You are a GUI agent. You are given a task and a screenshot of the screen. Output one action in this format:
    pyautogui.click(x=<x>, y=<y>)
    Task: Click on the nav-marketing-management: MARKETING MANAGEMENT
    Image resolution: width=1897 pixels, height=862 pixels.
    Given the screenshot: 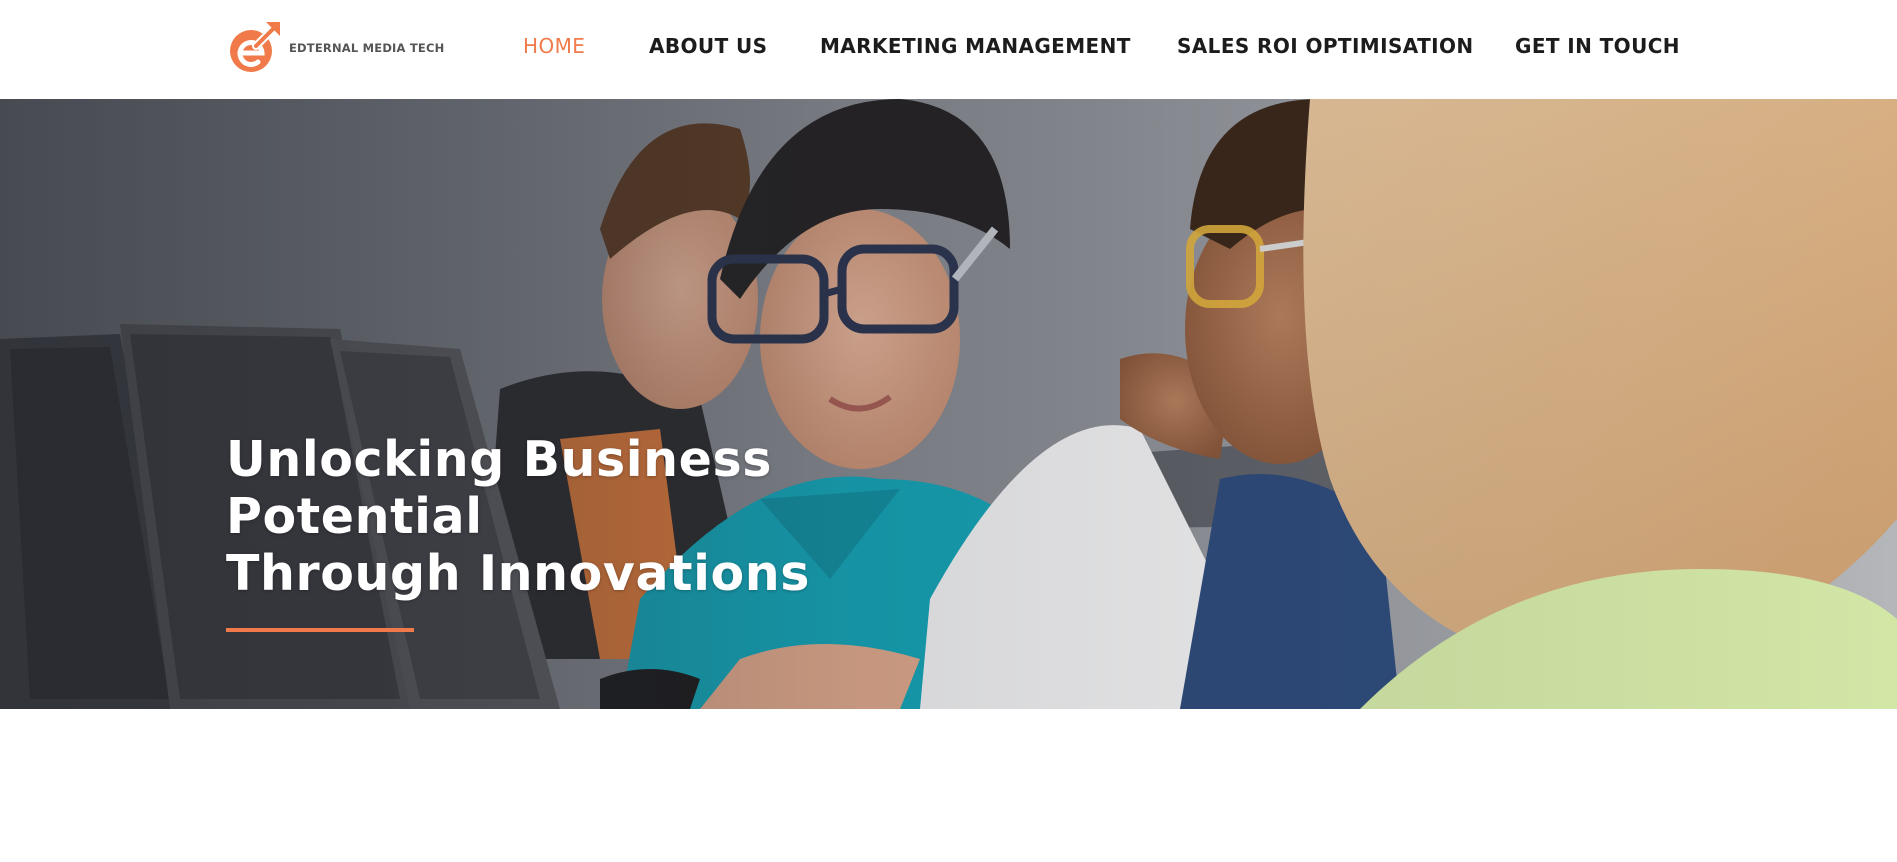 What is the action you would take?
    pyautogui.click(x=975, y=46)
    